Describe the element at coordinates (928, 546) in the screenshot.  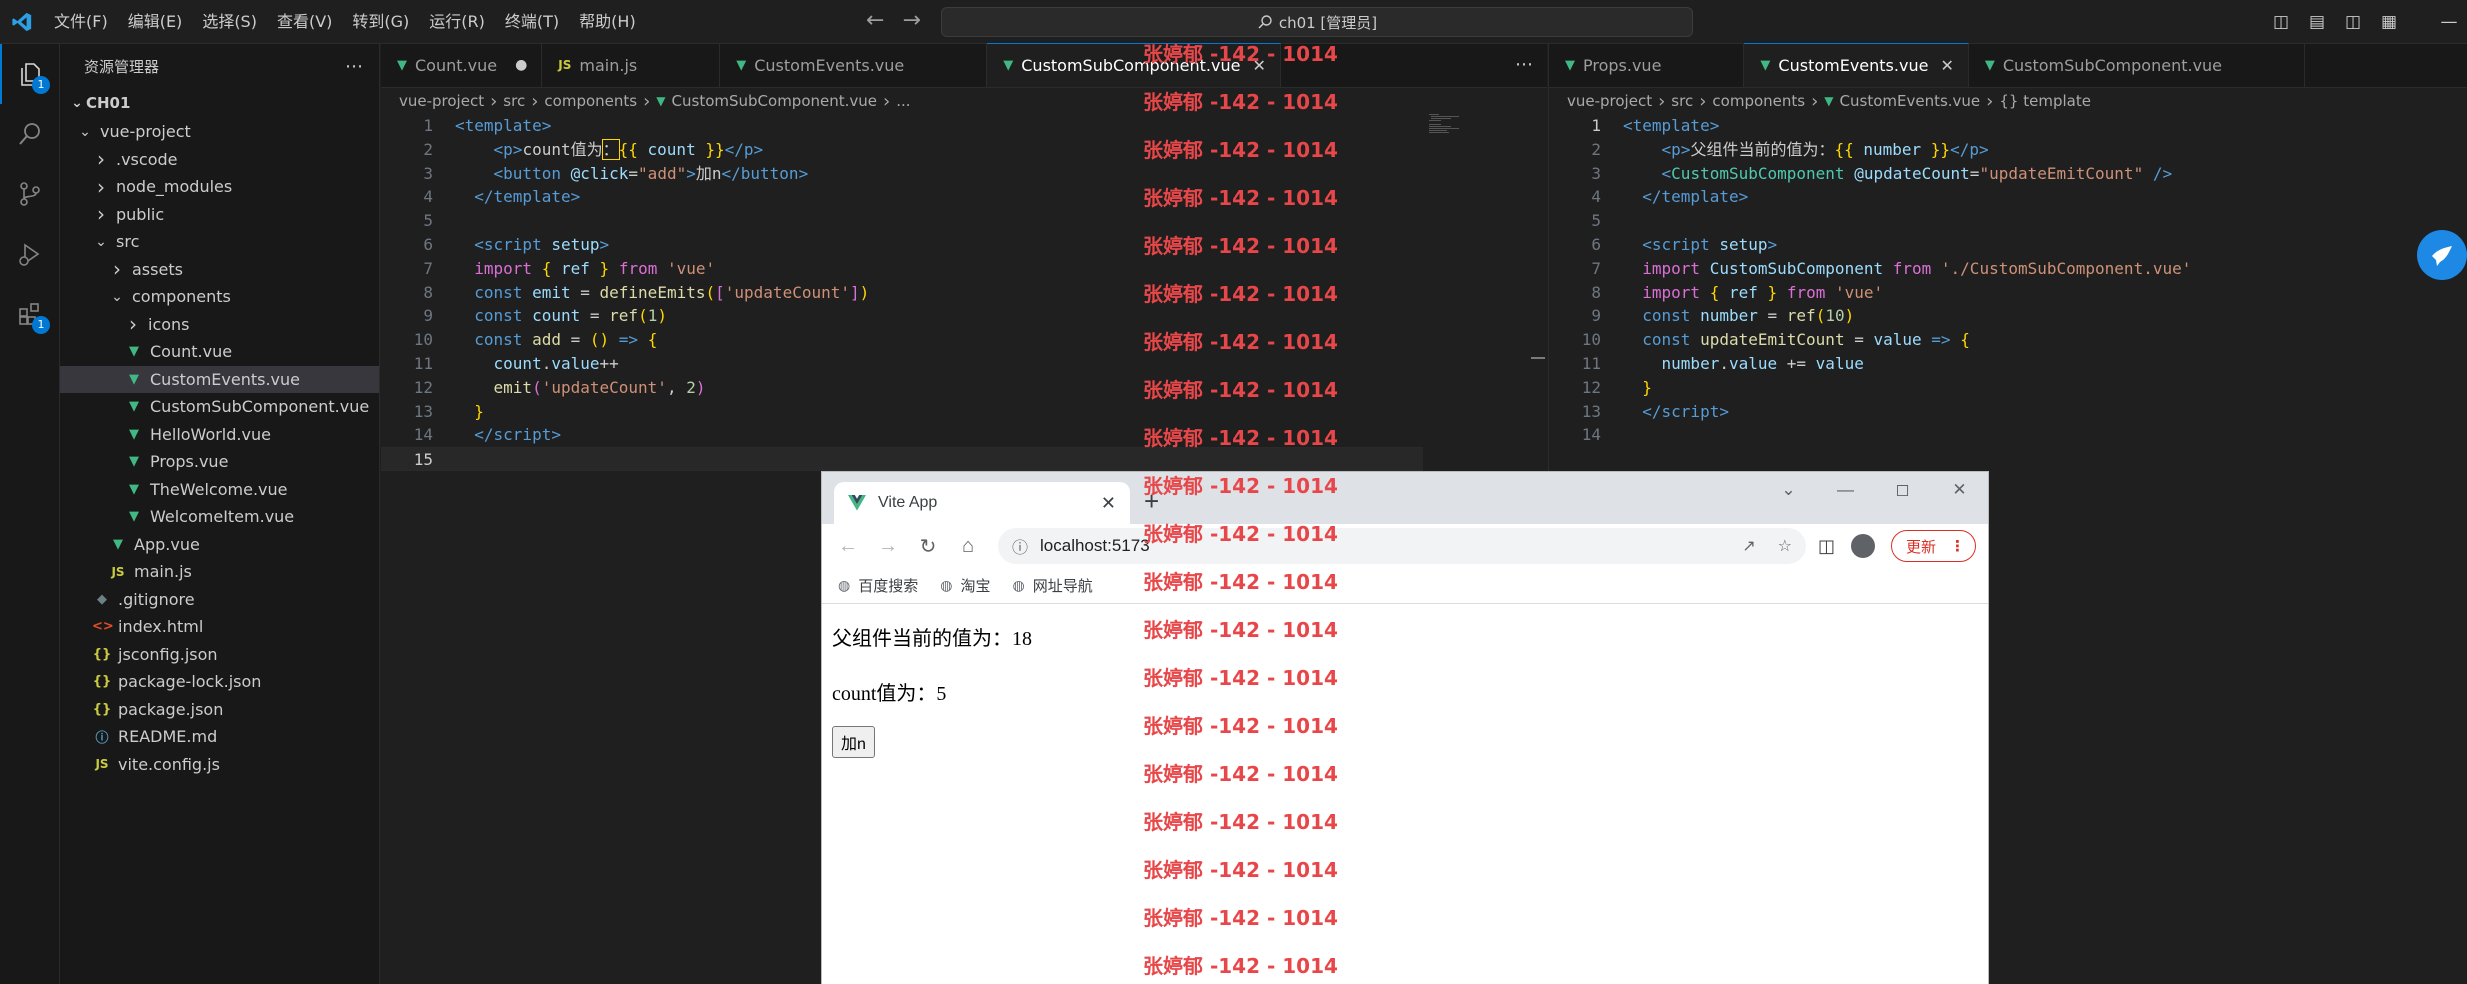
I see `reload-icon: ↻` at that location.